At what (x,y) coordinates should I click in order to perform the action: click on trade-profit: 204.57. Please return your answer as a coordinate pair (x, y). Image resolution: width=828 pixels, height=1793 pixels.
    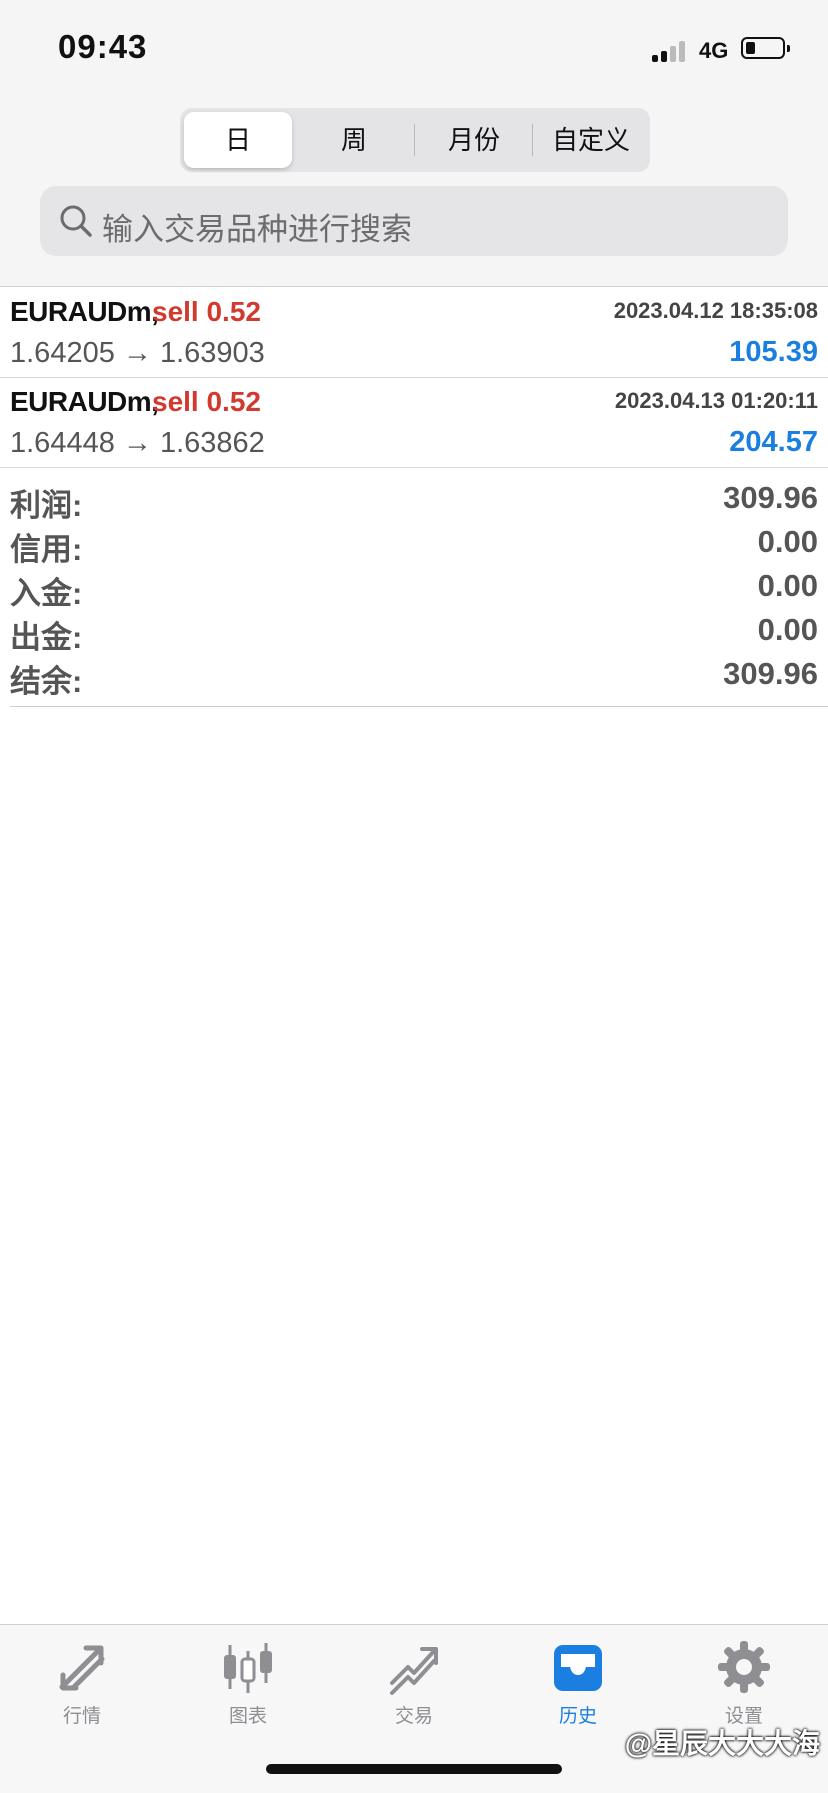
    Looking at the image, I should click on (773, 442).